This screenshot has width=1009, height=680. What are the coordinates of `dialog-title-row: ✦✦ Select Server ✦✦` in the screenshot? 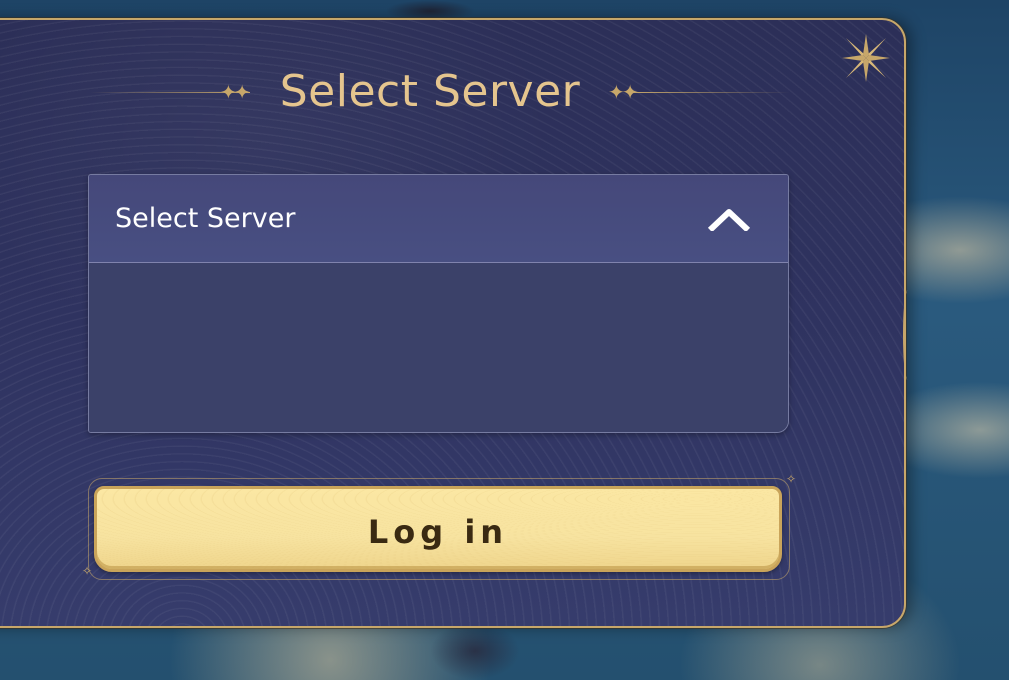 It's located at (430, 92).